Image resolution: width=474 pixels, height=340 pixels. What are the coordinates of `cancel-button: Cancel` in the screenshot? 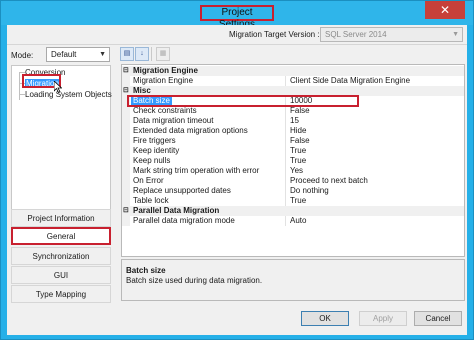 It's located at (438, 318).